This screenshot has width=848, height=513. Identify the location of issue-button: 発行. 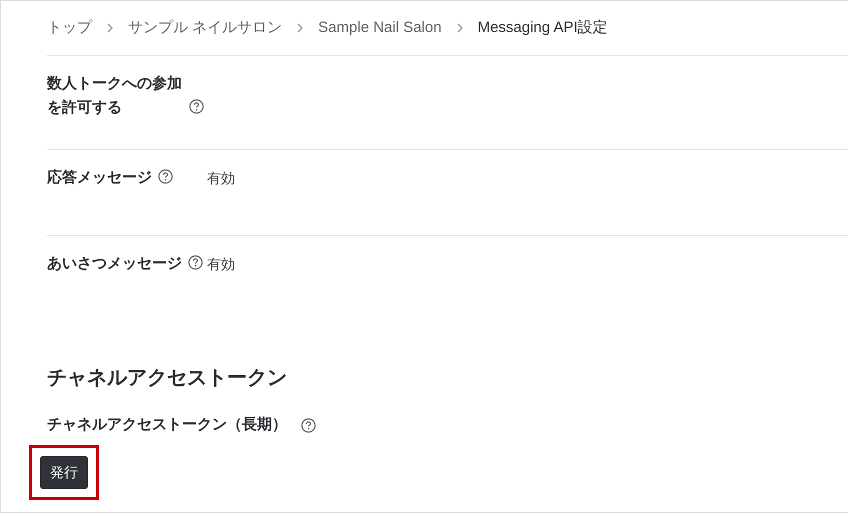
(64, 472).